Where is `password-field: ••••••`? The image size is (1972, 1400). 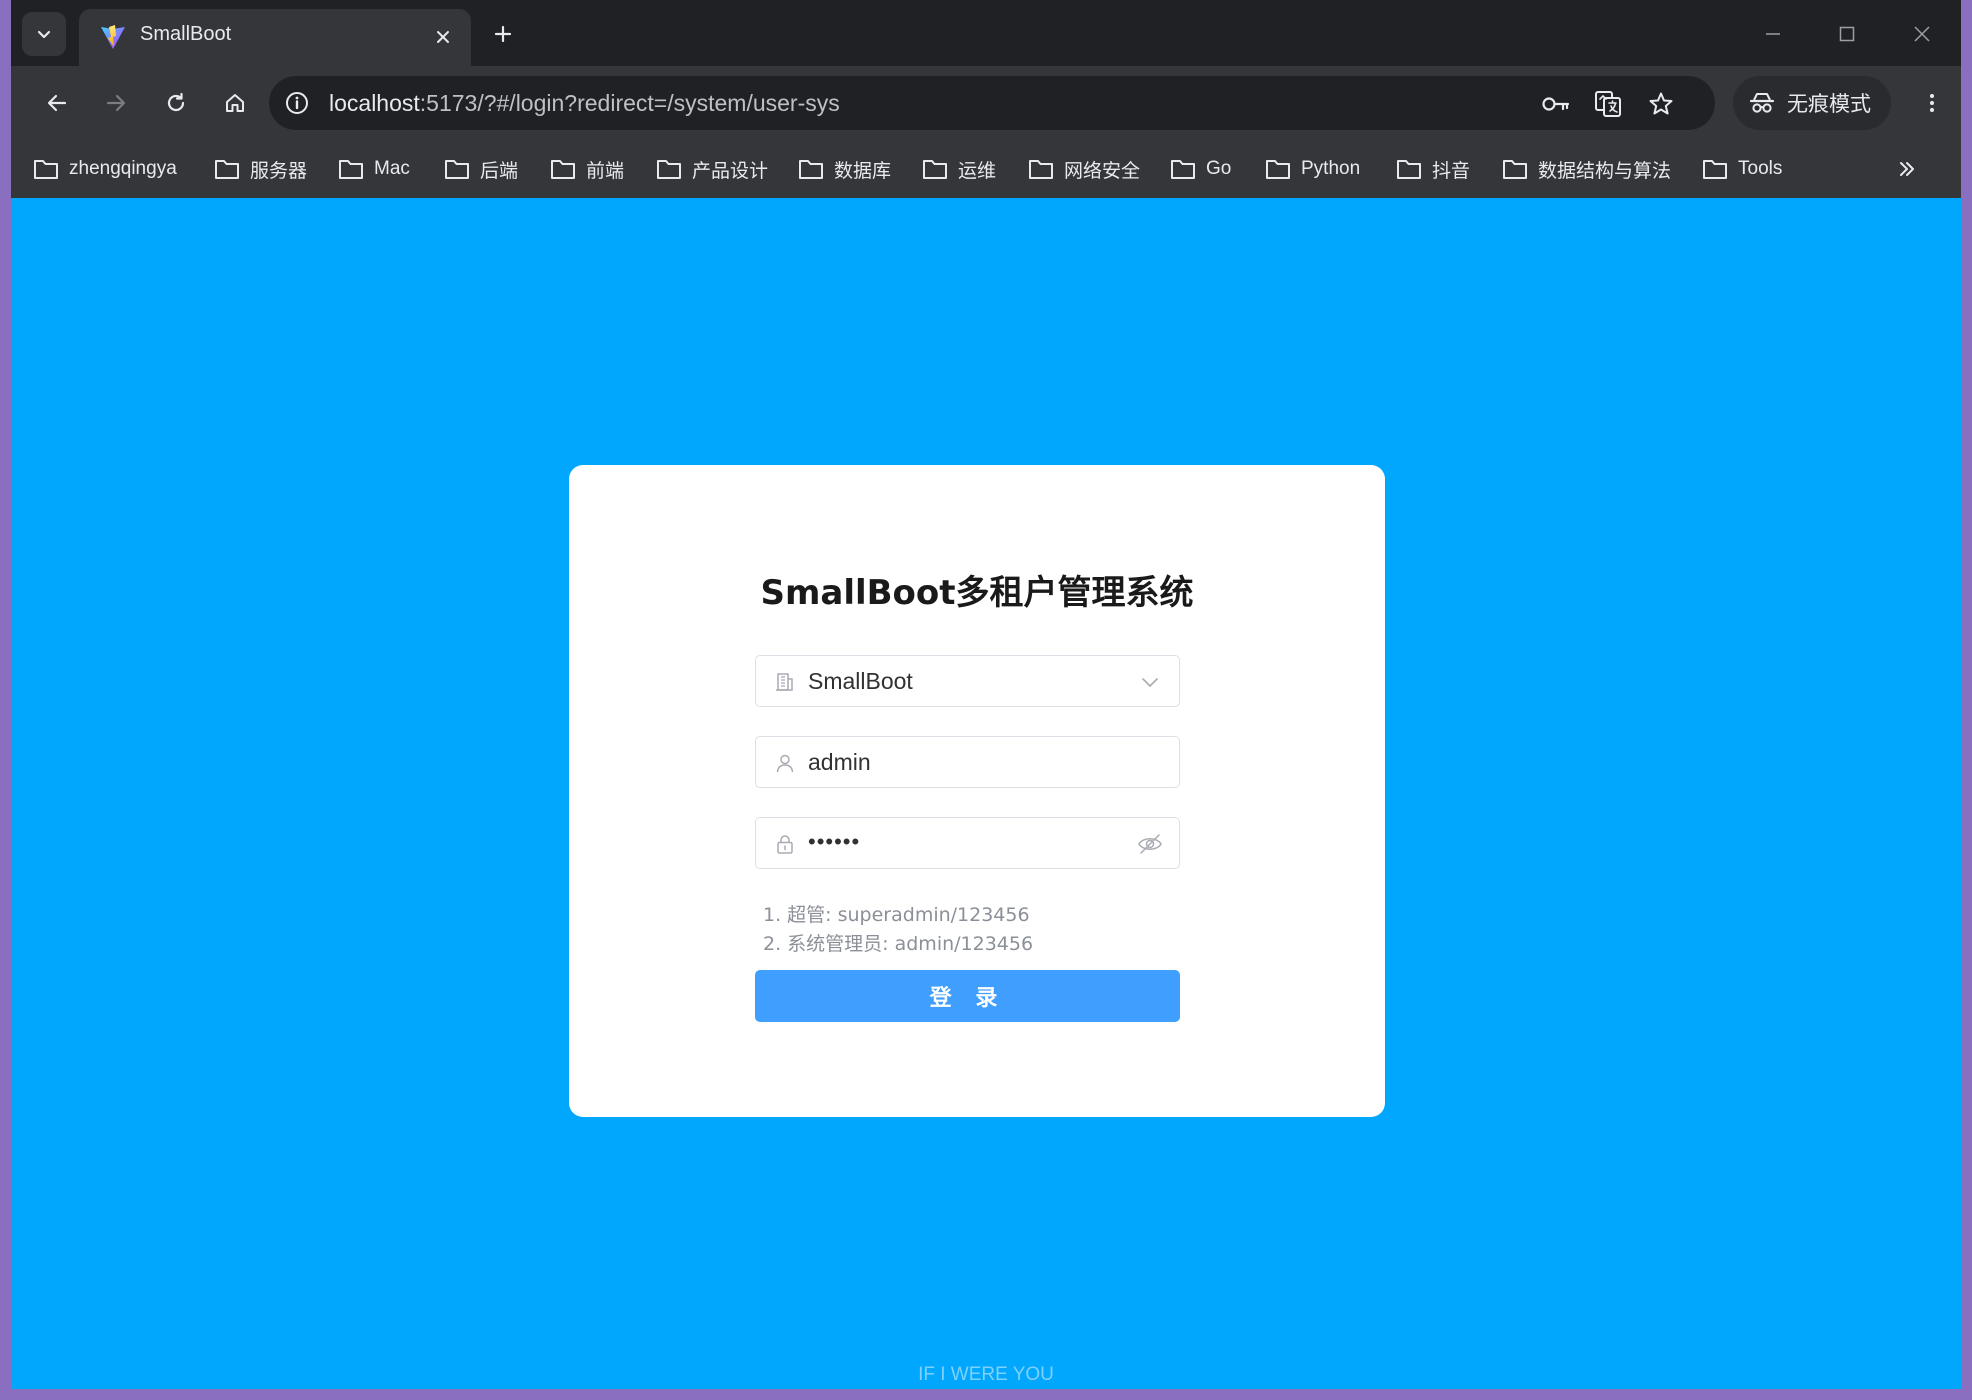 password-field: •••••• is located at coordinates (967, 843).